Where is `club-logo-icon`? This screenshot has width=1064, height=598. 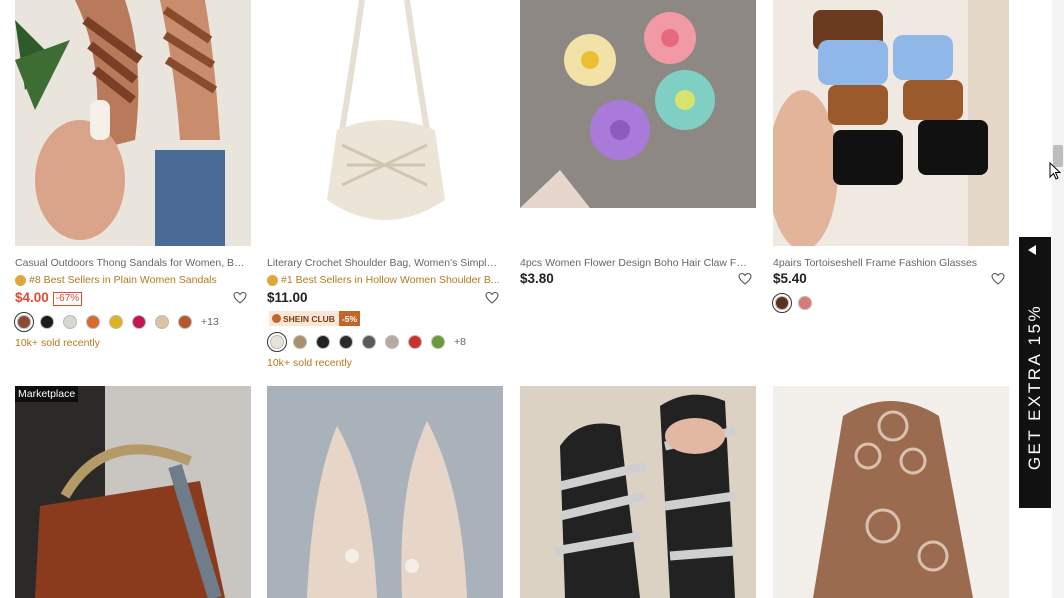 club-logo-icon is located at coordinates (276, 318).